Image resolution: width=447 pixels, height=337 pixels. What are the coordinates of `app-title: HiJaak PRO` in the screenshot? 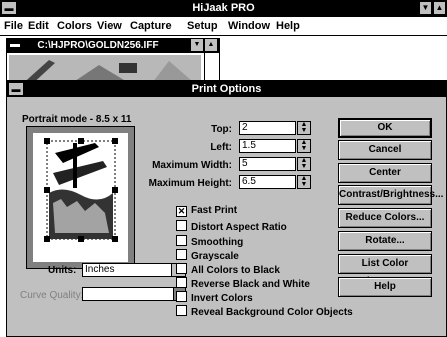 It's located at (223, 8).